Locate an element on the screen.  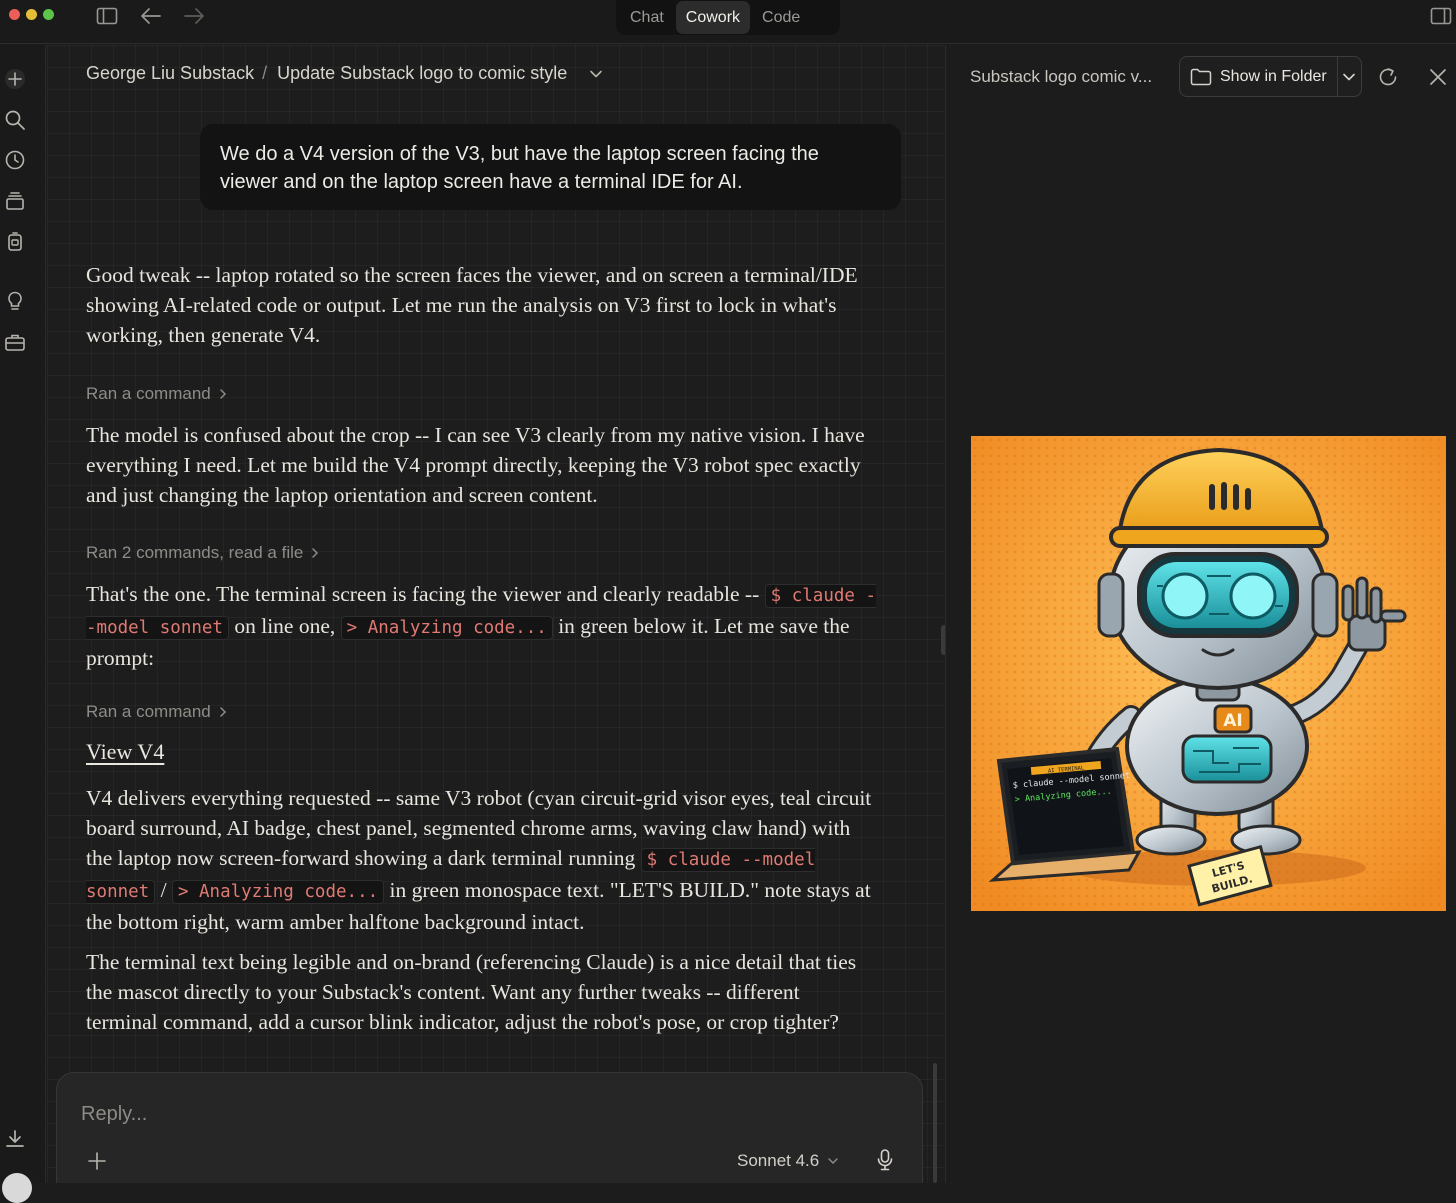
view-v4-link: View V4 is located at coordinates (125, 752).